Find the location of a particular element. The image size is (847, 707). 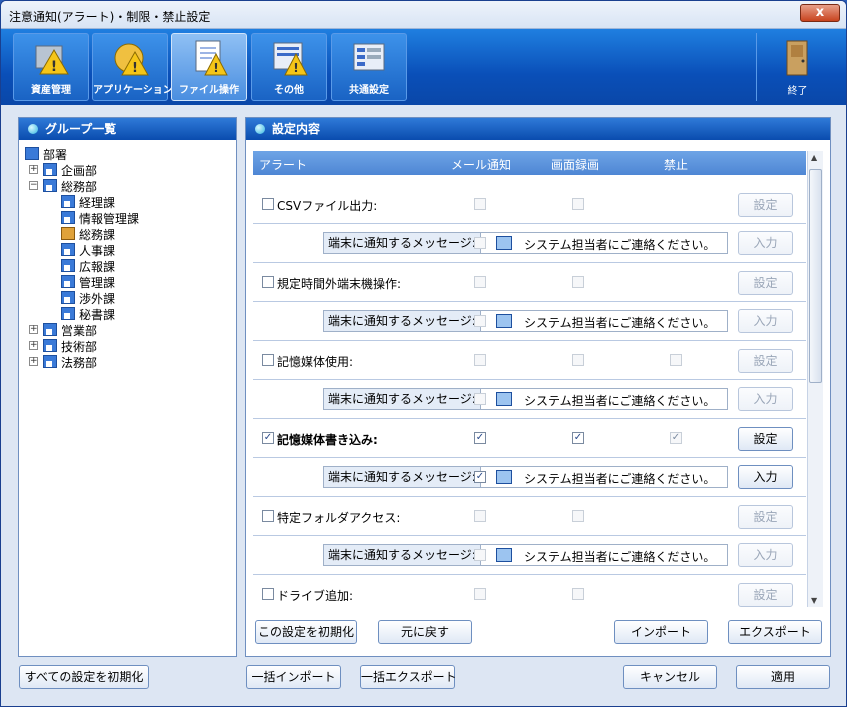

bulk-export-button: 一括エクスポート is located at coordinates (408, 677).